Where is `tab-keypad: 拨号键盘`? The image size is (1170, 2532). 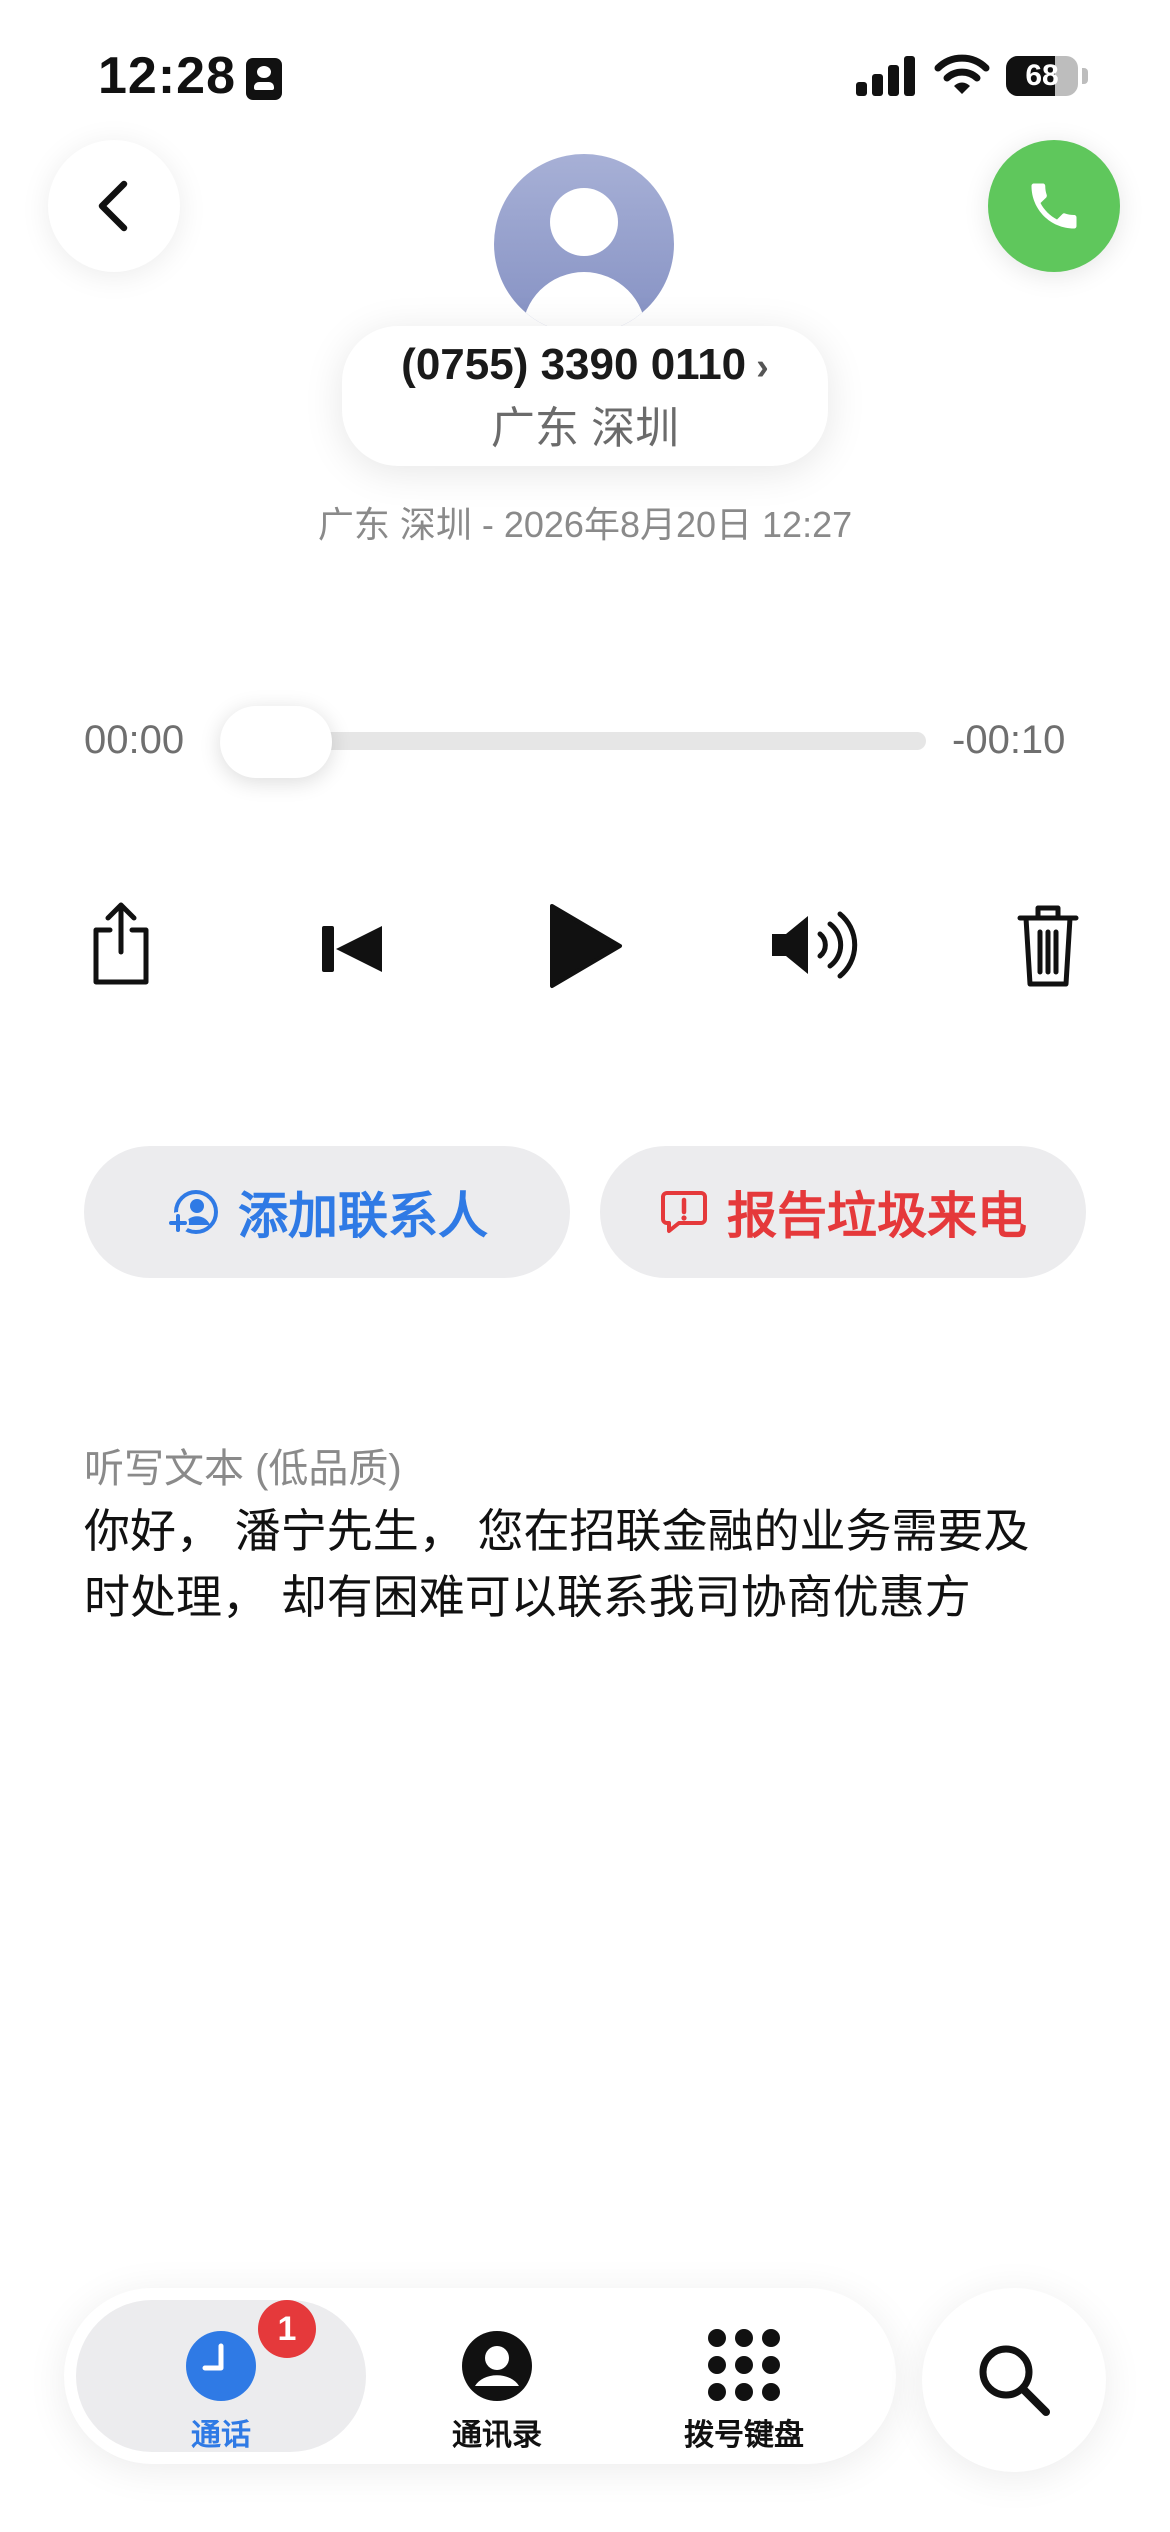
tab-keypad: 拨号键盘 is located at coordinates (744, 2376).